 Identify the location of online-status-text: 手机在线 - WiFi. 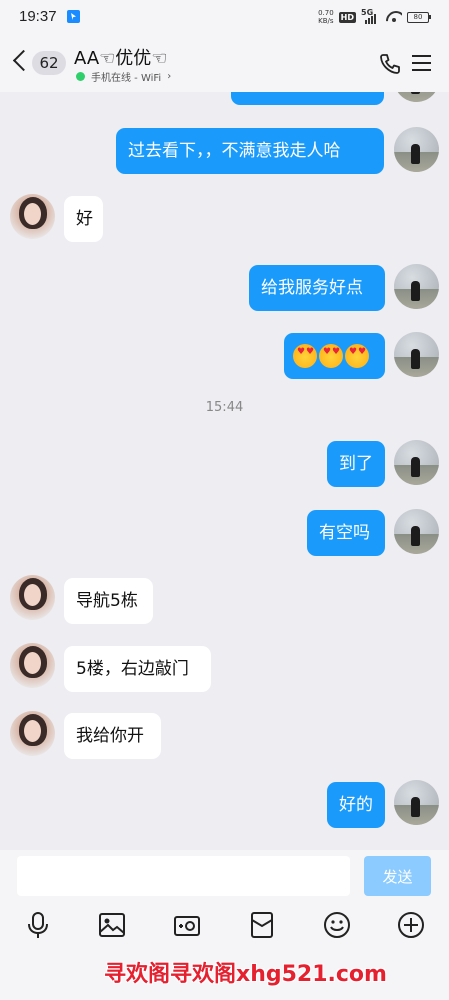
(126, 78).